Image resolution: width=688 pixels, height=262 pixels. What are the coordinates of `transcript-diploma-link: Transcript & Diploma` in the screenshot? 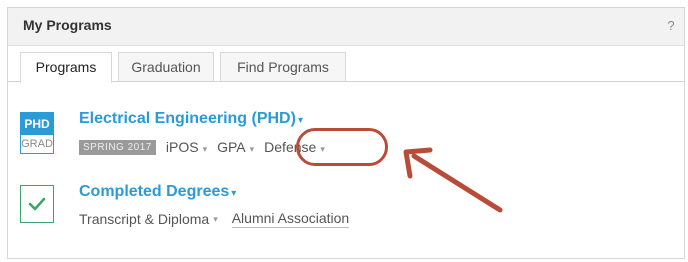 It's located at (144, 219).